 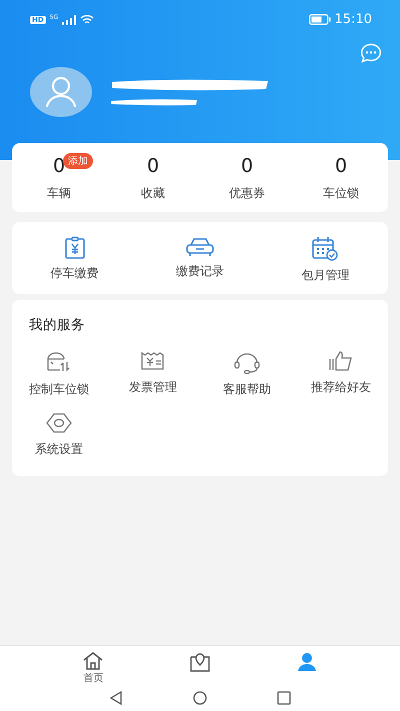 I want to click on home-button-icon, so click(x=200, y=698).